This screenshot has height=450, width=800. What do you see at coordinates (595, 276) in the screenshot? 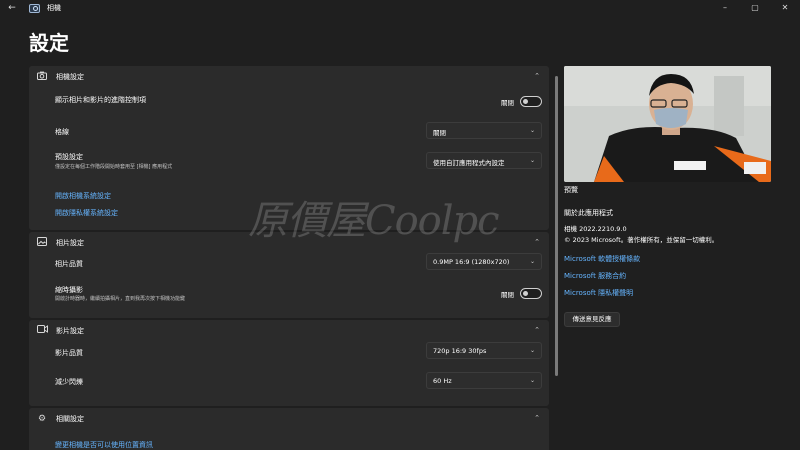
I see `services-agreement-link: Microsoft 服務合約` at bounding box center [595, 276].